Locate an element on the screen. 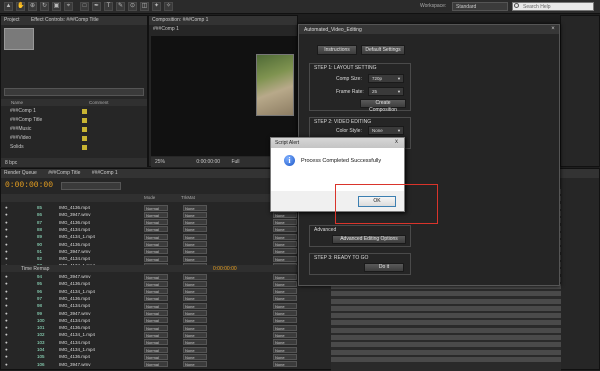  roto-brush-tool-icon: ✦ is located at coordinates (156, 6).